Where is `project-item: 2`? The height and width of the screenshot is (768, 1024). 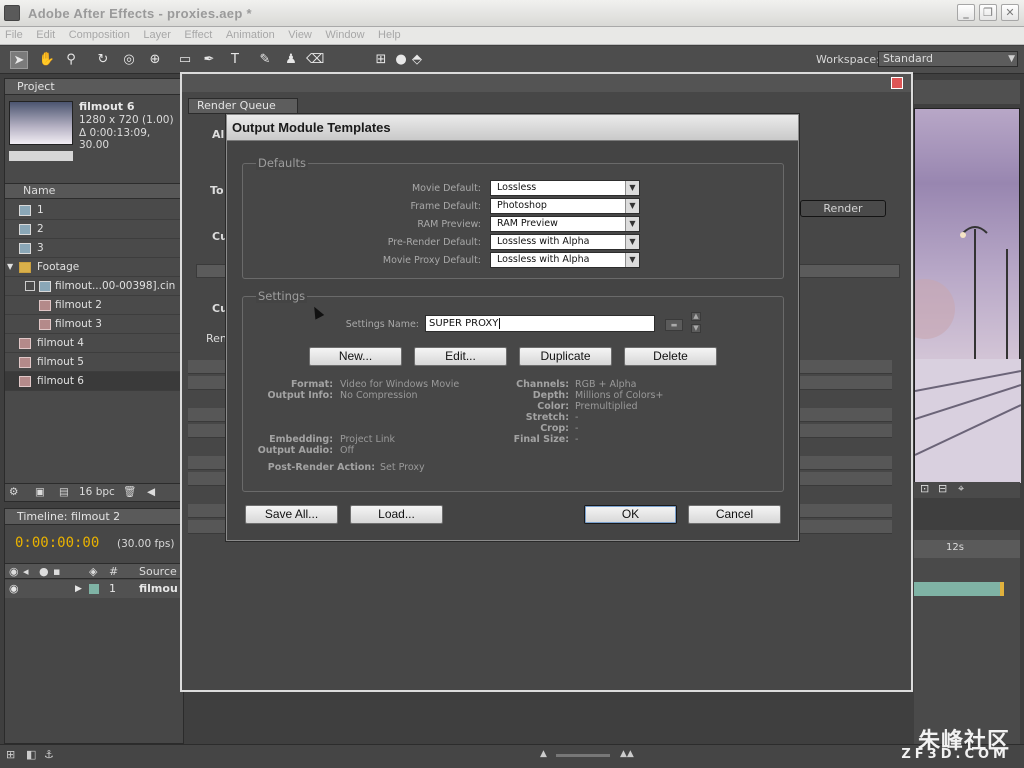 project-item: 2 is located at coordinates (93, 229).